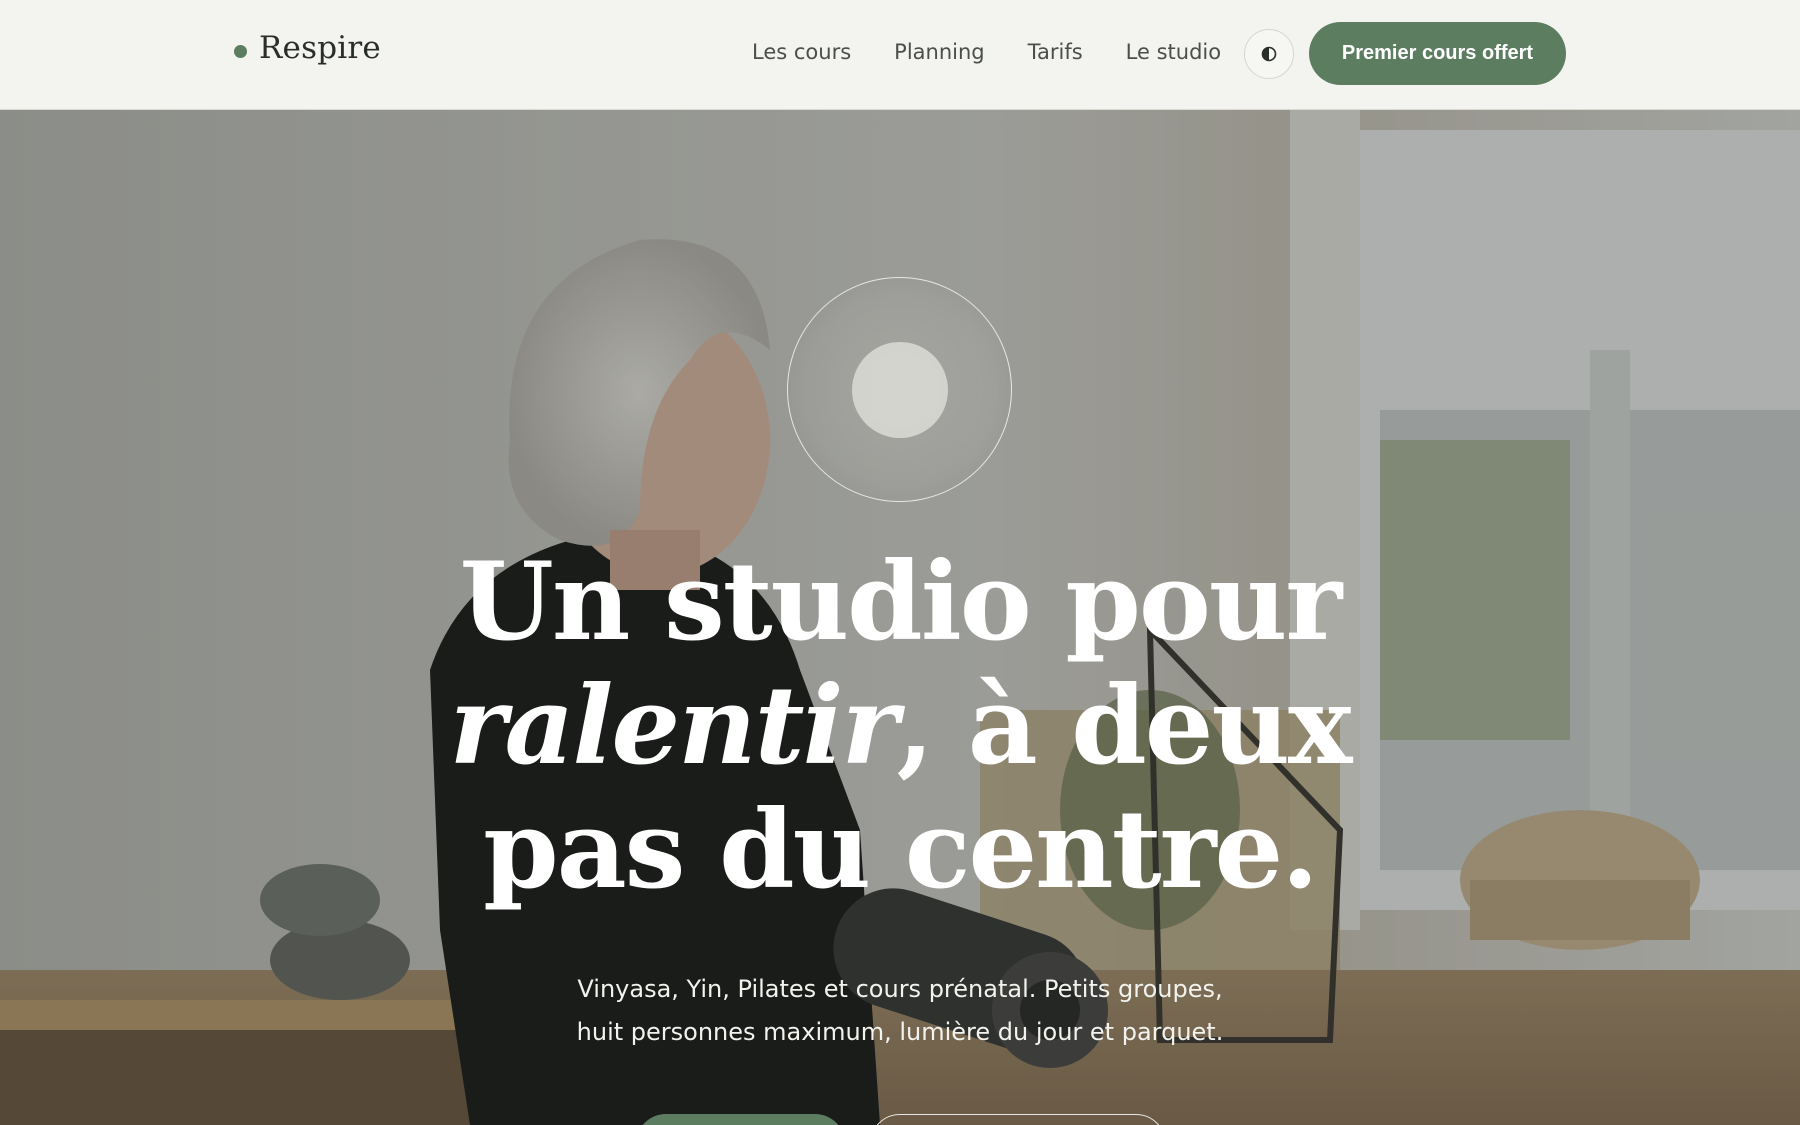  Describe the element at coordinates (1437, 53) in the screenshot. I see `first-class-free-button: Premier cours offert` at that location.